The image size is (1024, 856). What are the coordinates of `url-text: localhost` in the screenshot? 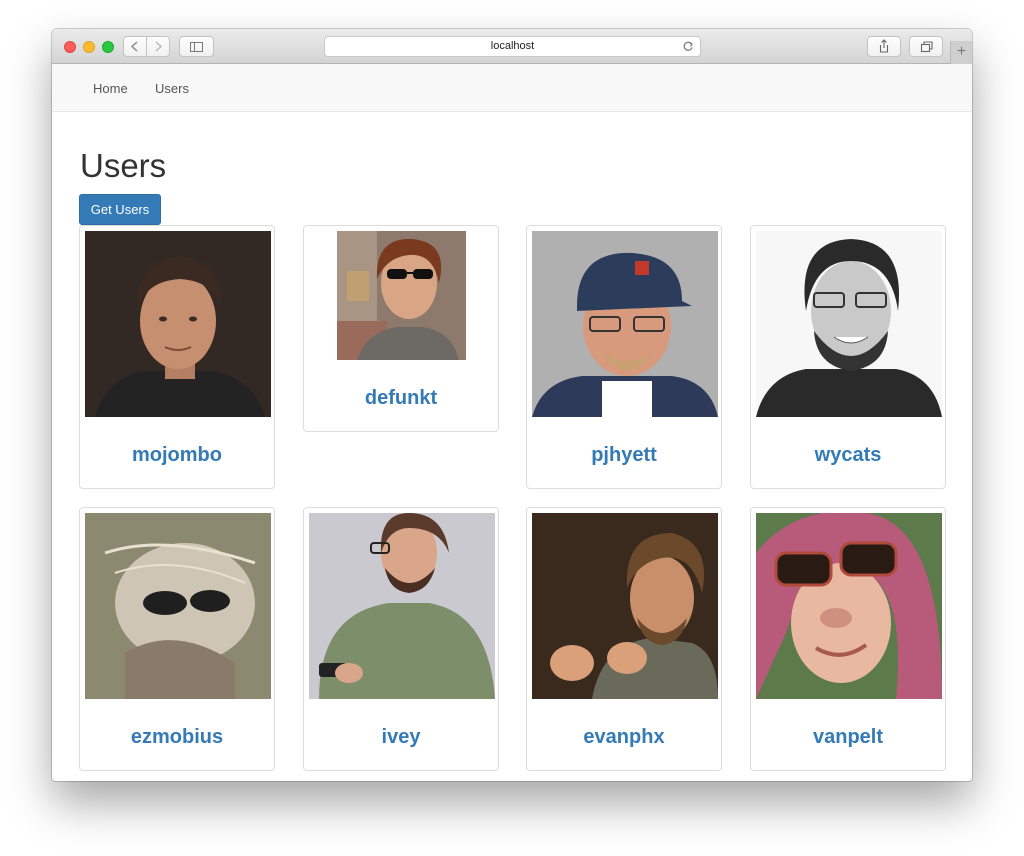 It's located at (512, 46).